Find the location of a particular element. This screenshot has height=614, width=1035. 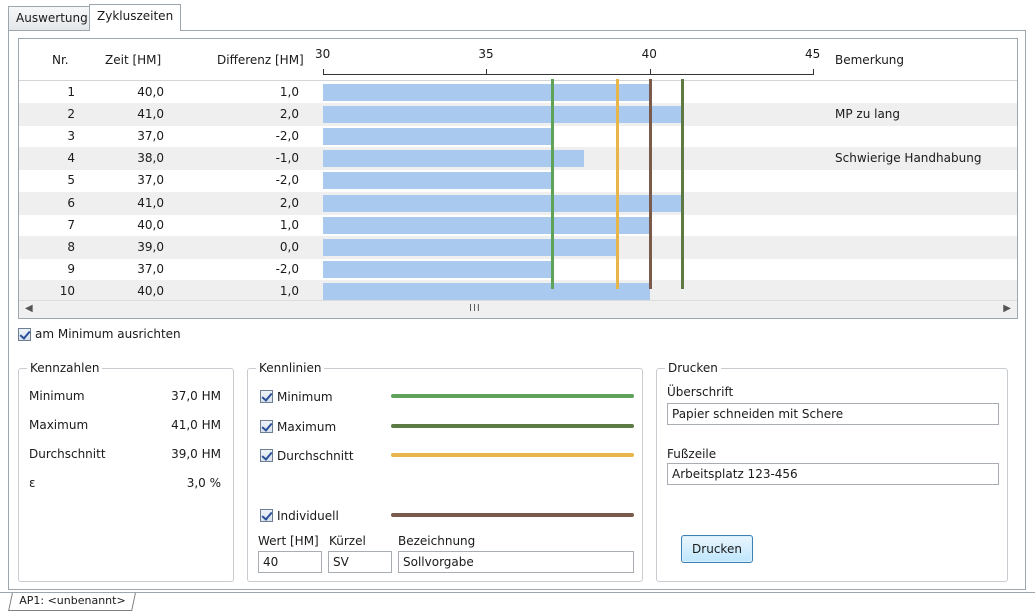

header-differenz: Differenz [HM] is located at coordinates (260, 60).